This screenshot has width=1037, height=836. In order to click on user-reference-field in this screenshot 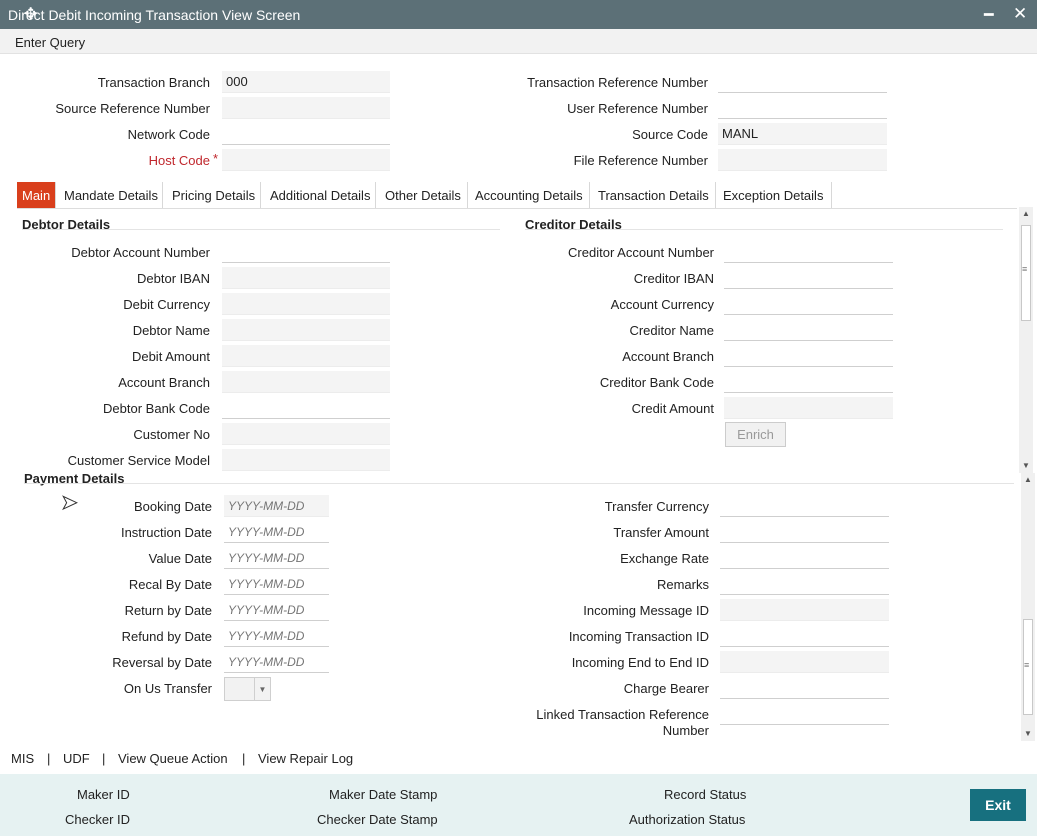, I will do `click(802, 108)`.